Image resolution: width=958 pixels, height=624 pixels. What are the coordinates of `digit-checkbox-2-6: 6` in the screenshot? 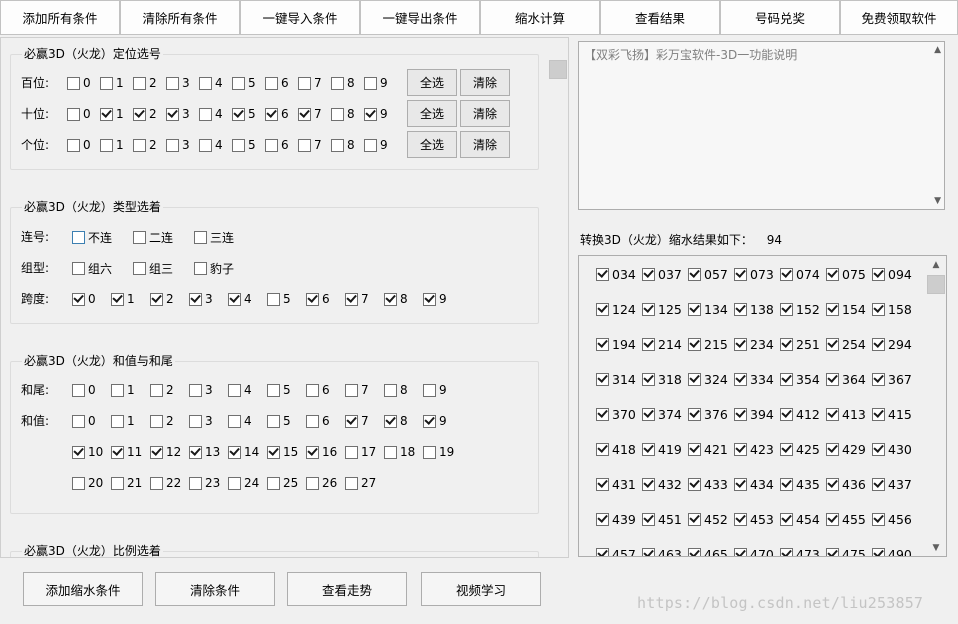 It's located at (277, 145).